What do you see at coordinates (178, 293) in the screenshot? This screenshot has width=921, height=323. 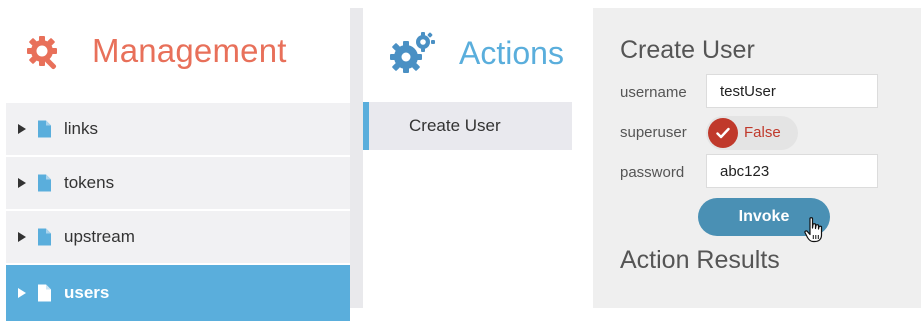 I see `management-item-users: users` at bounding box center [178, 293].